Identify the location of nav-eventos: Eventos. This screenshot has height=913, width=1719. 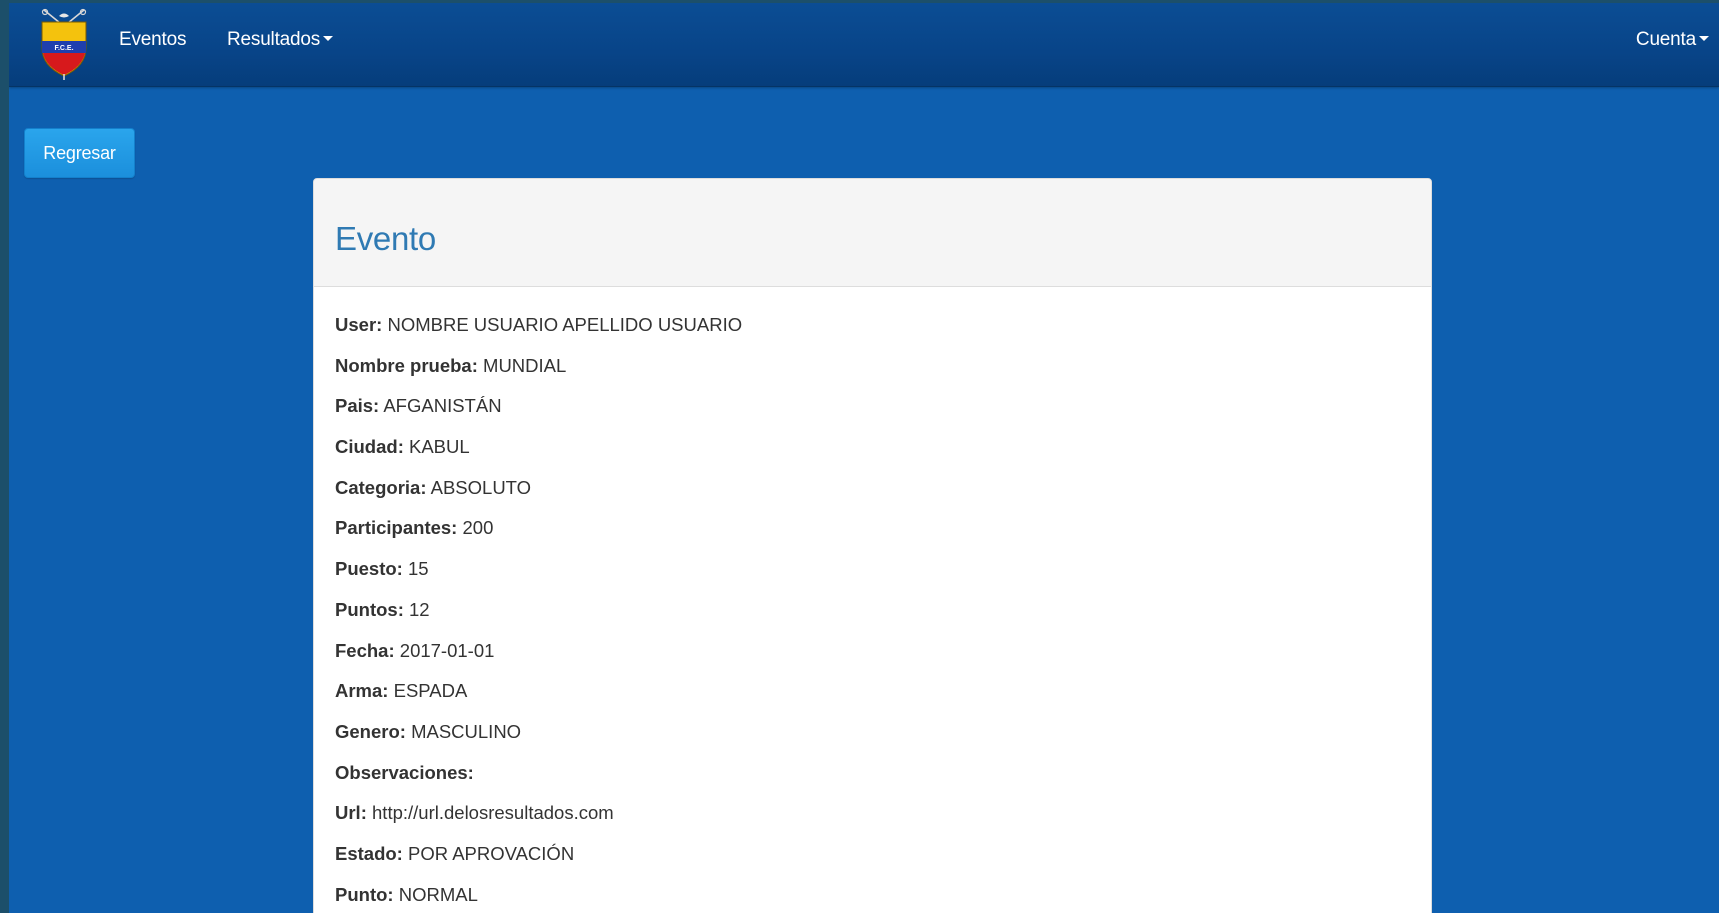
(152, 40).